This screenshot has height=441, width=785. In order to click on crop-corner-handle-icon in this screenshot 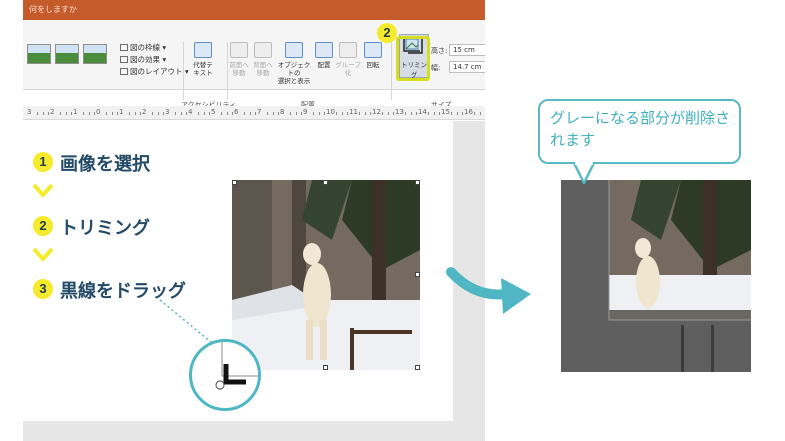, I will do `click(236, 366)`.